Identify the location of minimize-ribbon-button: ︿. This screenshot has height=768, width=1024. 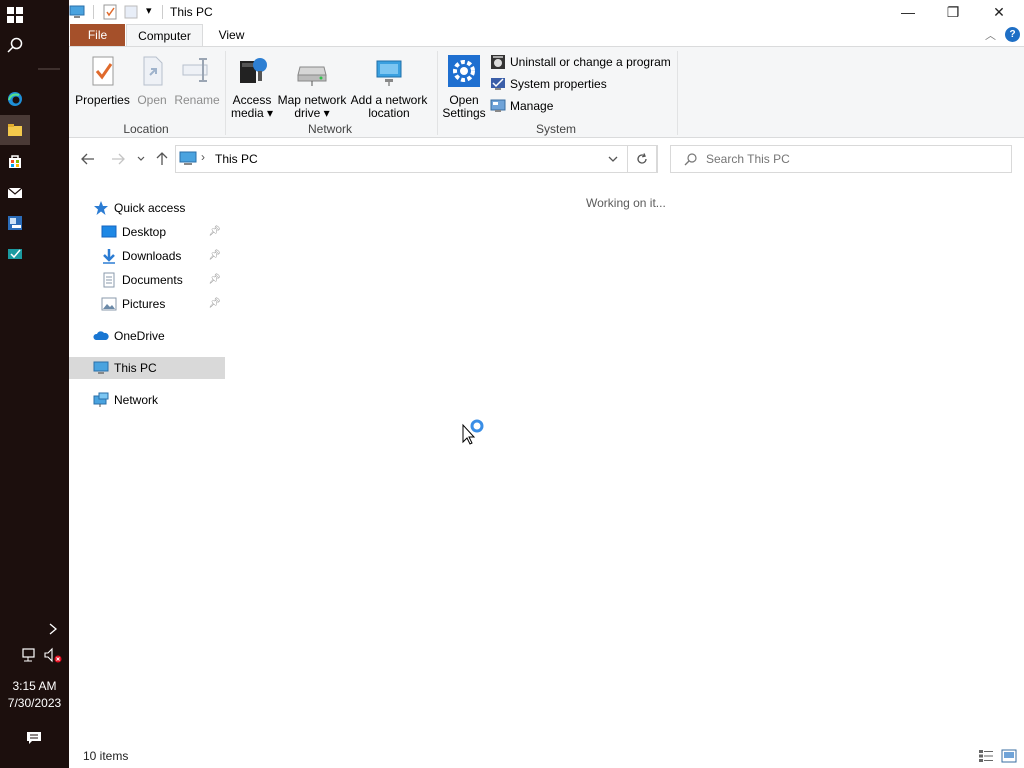
(990, 35).